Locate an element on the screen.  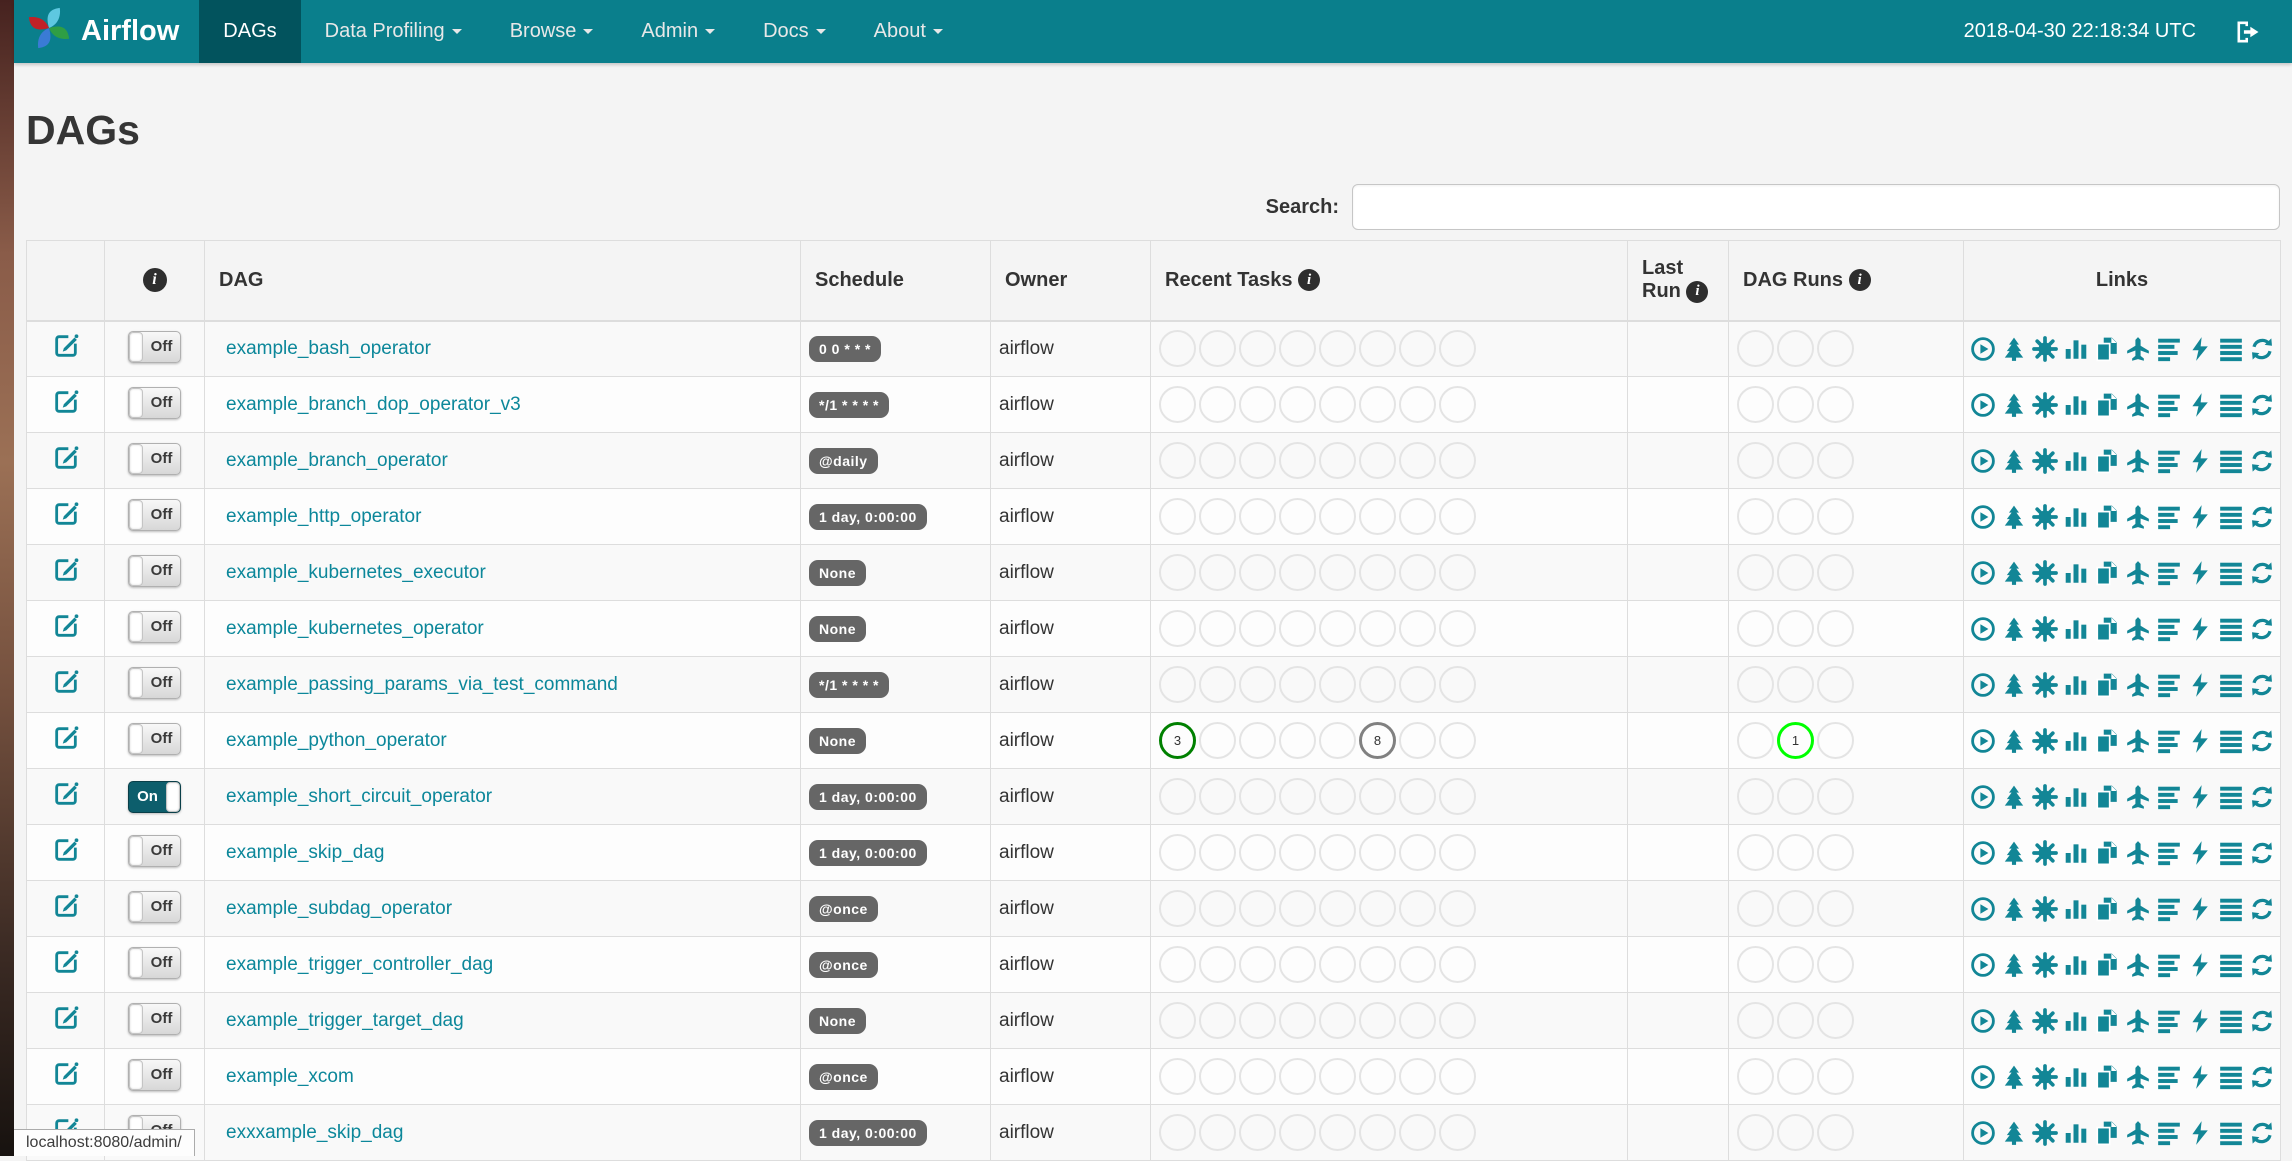
dag-link: example_passing_params_via_test_command is located at coordinates (422, 684).